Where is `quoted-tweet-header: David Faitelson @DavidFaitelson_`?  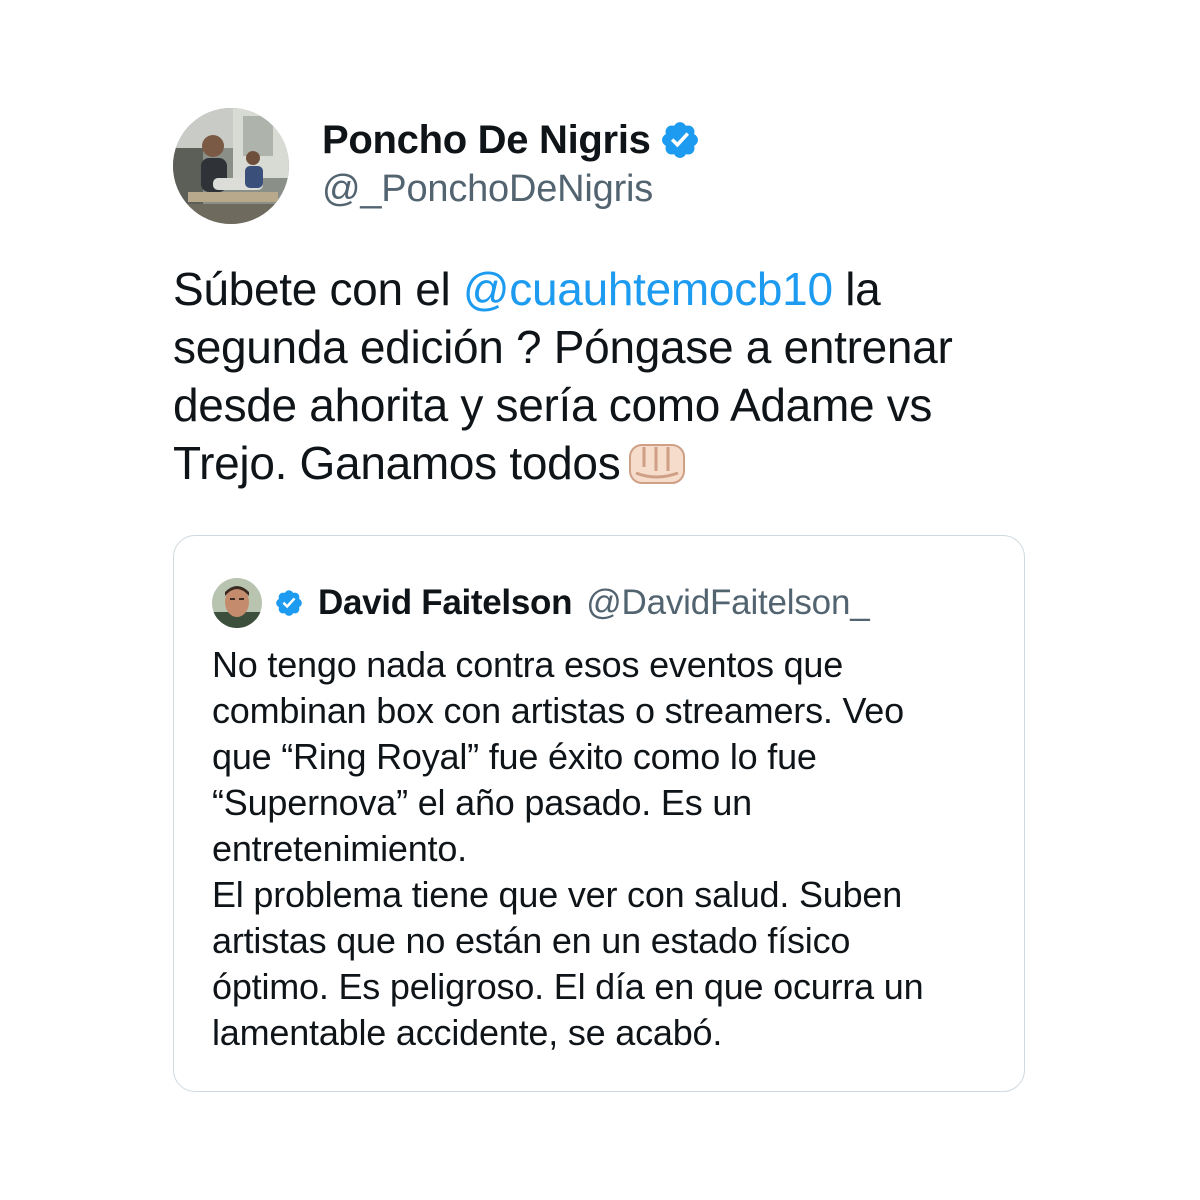 quoted-tweet-header: David Faitelson @DavidFaitelson_ is located at coordinates (541, 603).